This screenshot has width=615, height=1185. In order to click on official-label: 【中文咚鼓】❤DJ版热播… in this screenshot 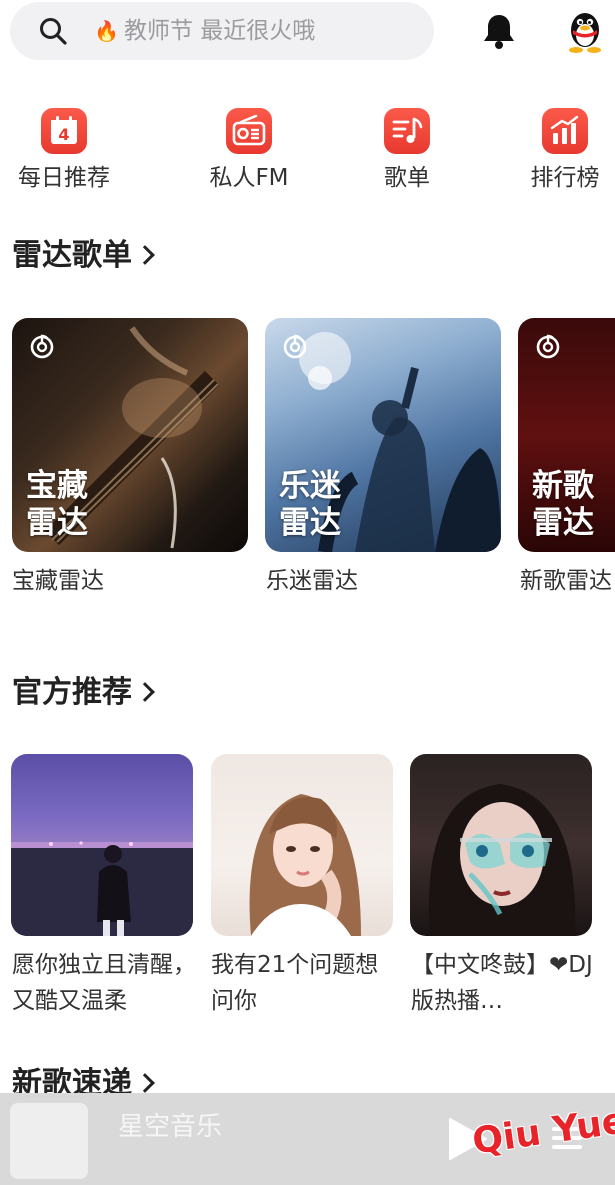, I will do `click(502, 983)`.